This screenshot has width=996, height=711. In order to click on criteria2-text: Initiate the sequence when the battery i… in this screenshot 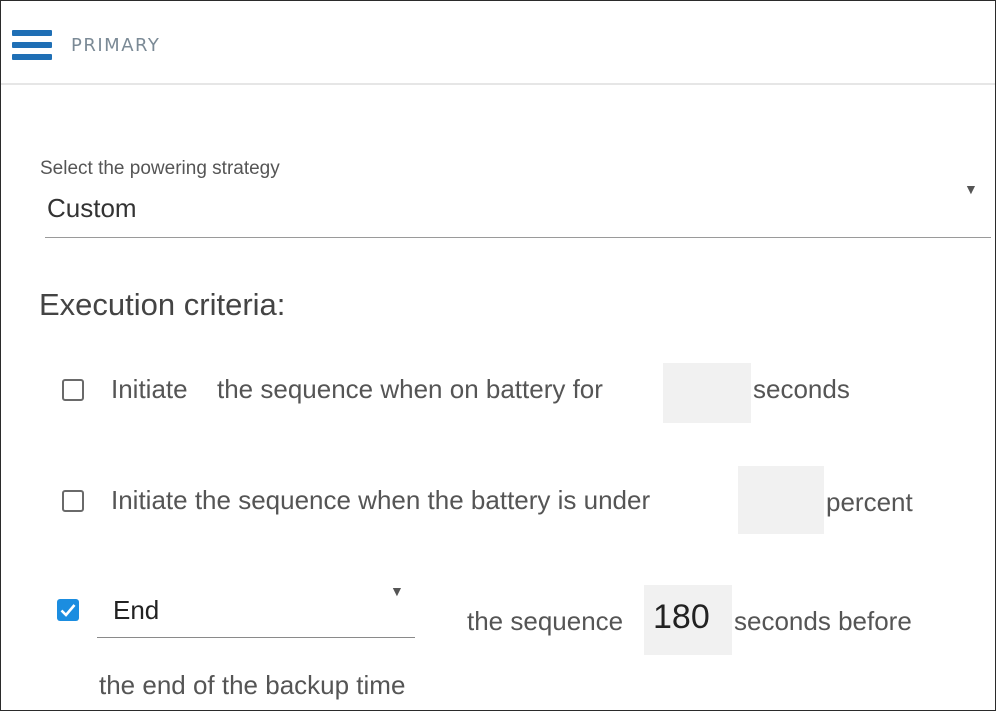, I will do `click(381, 500)`.